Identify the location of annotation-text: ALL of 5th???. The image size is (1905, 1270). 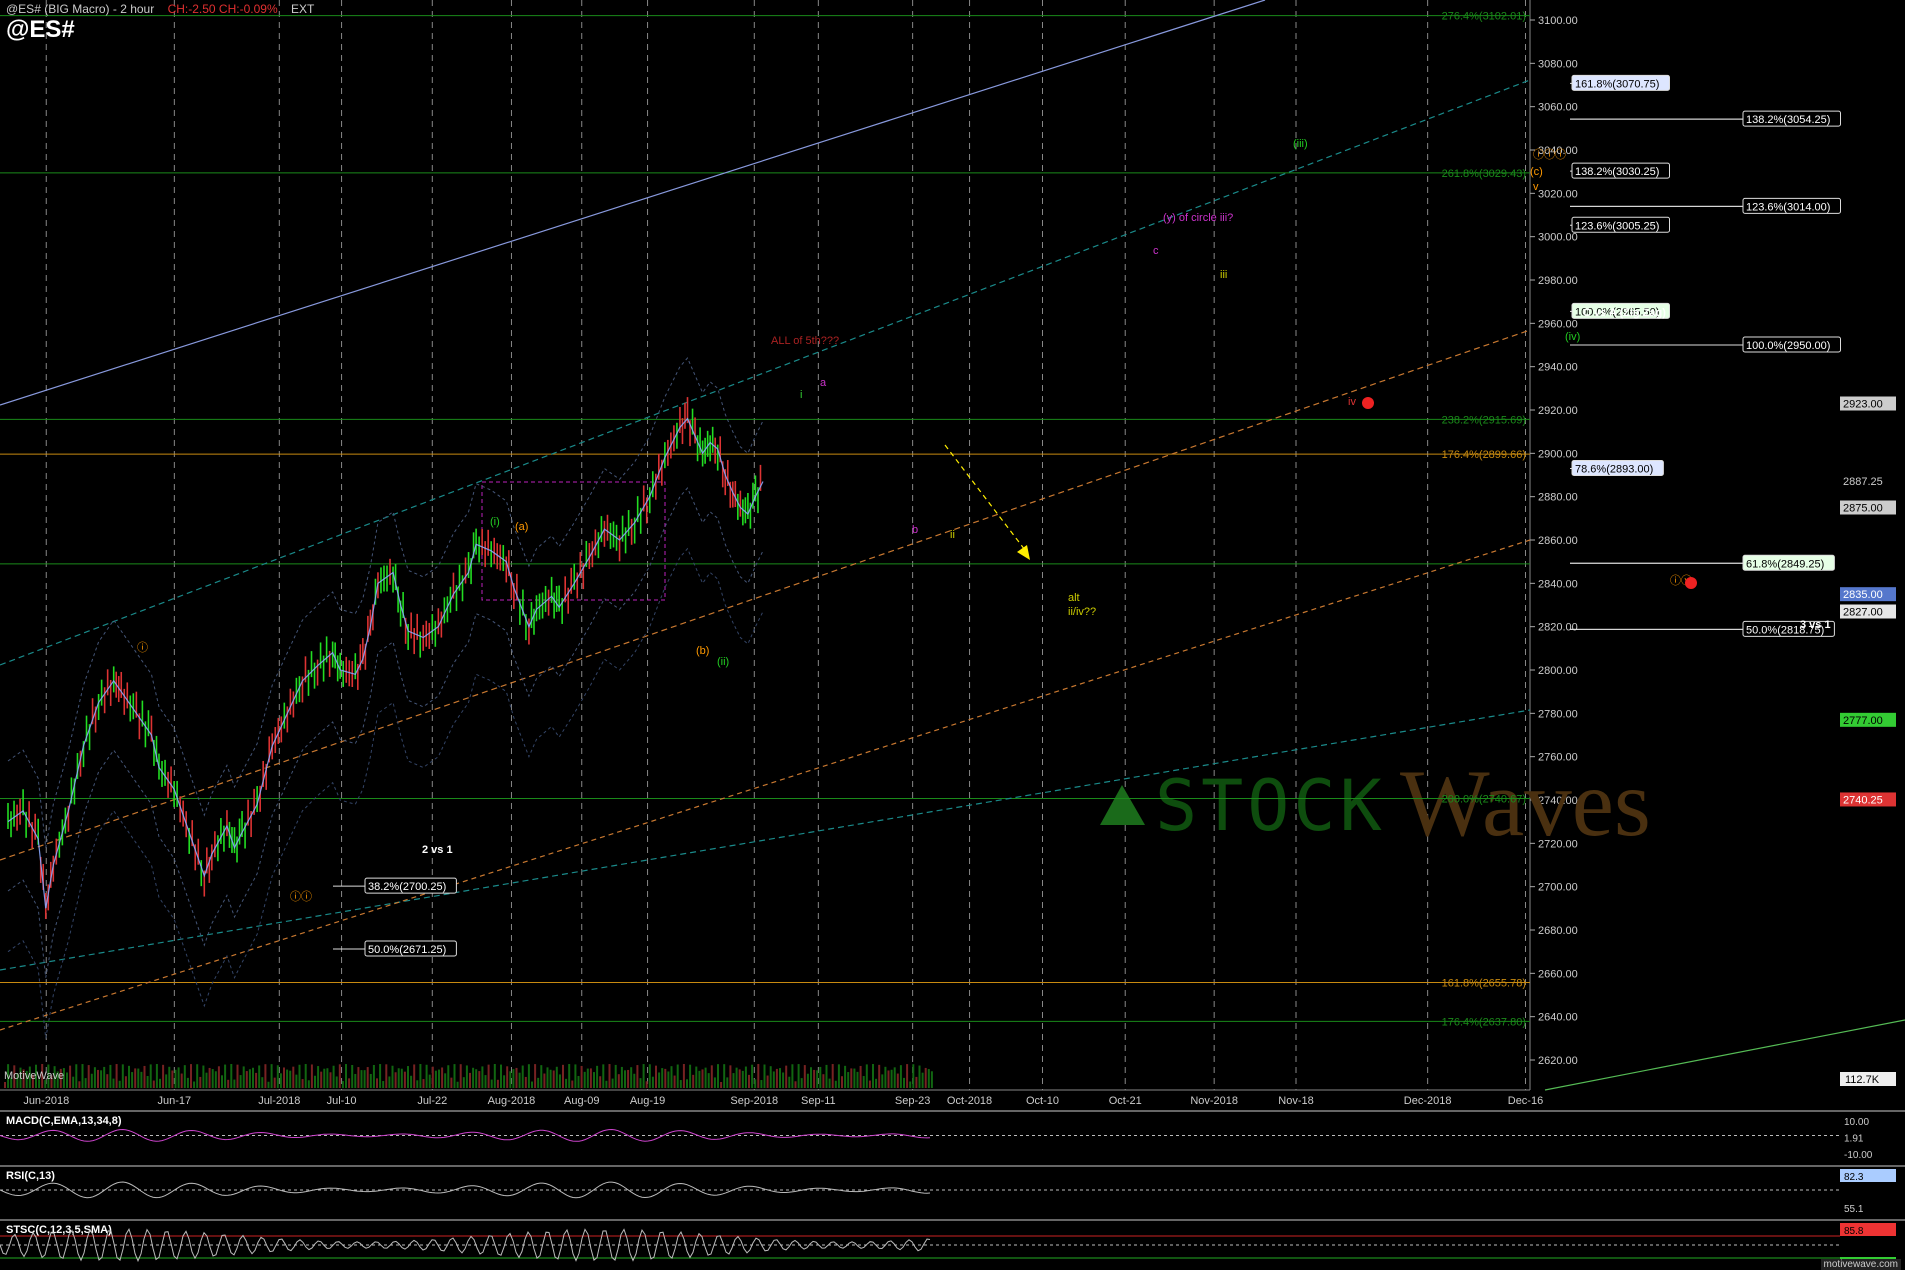
(805, 341).